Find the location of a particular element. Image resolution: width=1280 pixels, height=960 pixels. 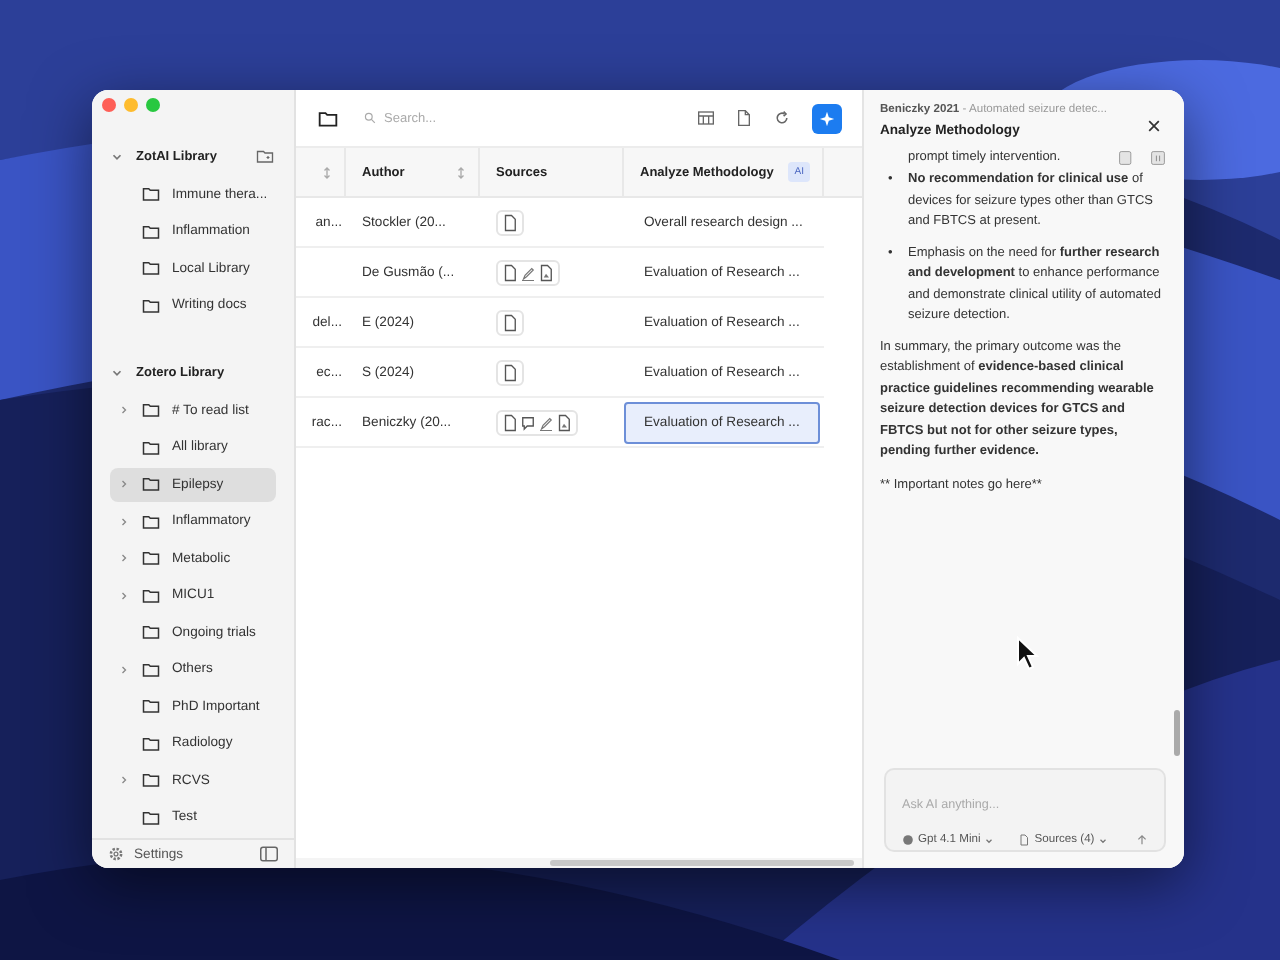

delete-icon is located at coordinates (1158, 158).